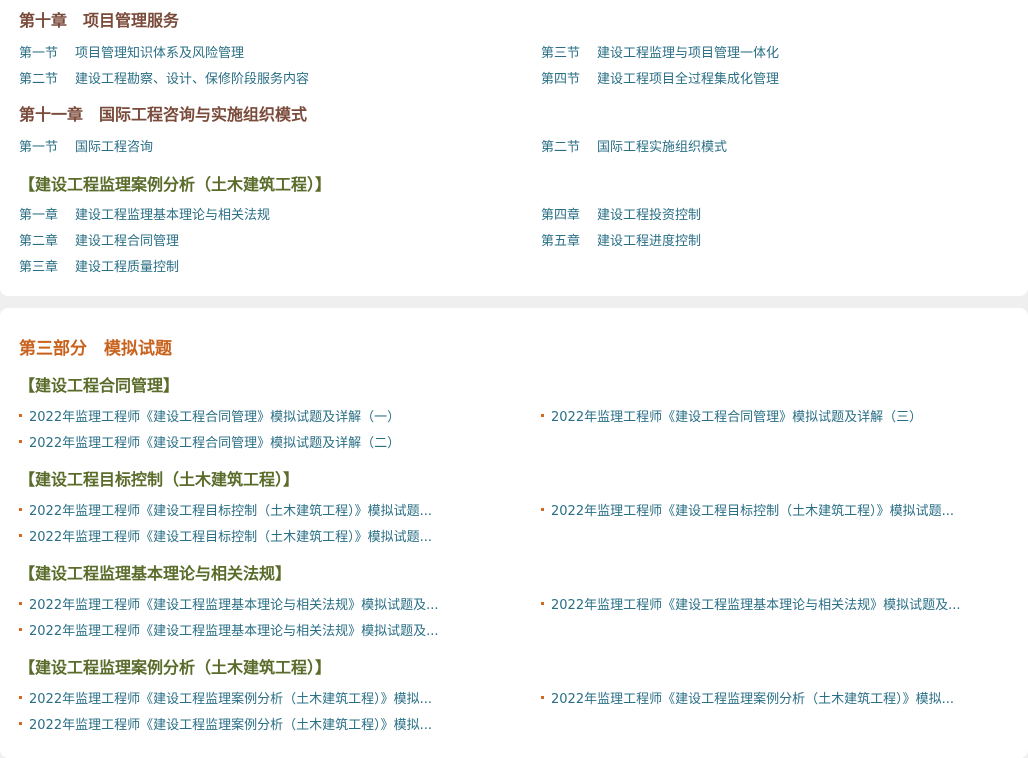 The image size is (1028, 758). What do you see at coordinates (163, 114) in the screenshot?
I see `chapter-11-title: 第十一章 国际工程咨询与实施组织模式` at bounding box center [163, 114].